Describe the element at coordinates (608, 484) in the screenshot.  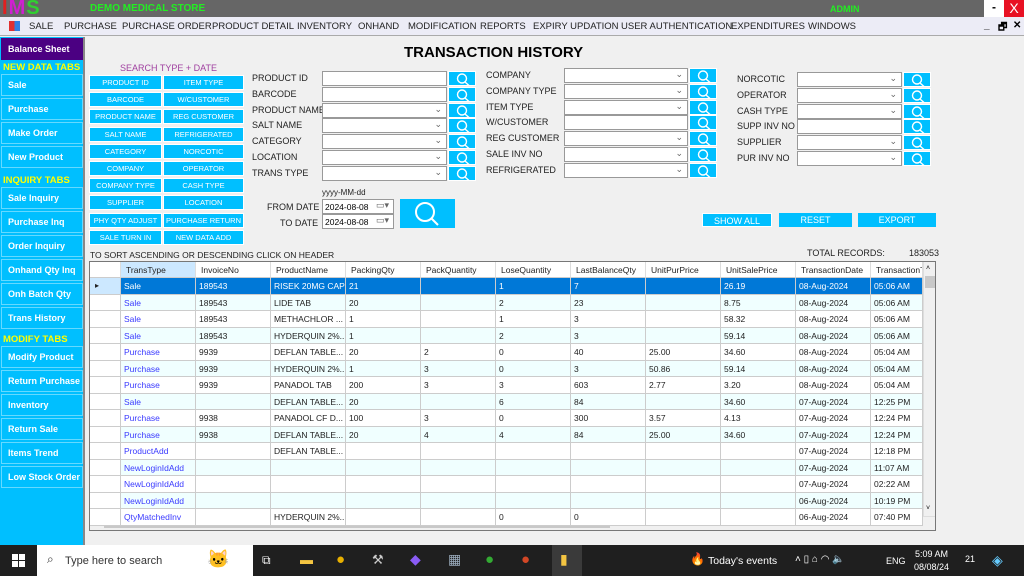
I see `table-cell-lastbalanceqty` at that location.